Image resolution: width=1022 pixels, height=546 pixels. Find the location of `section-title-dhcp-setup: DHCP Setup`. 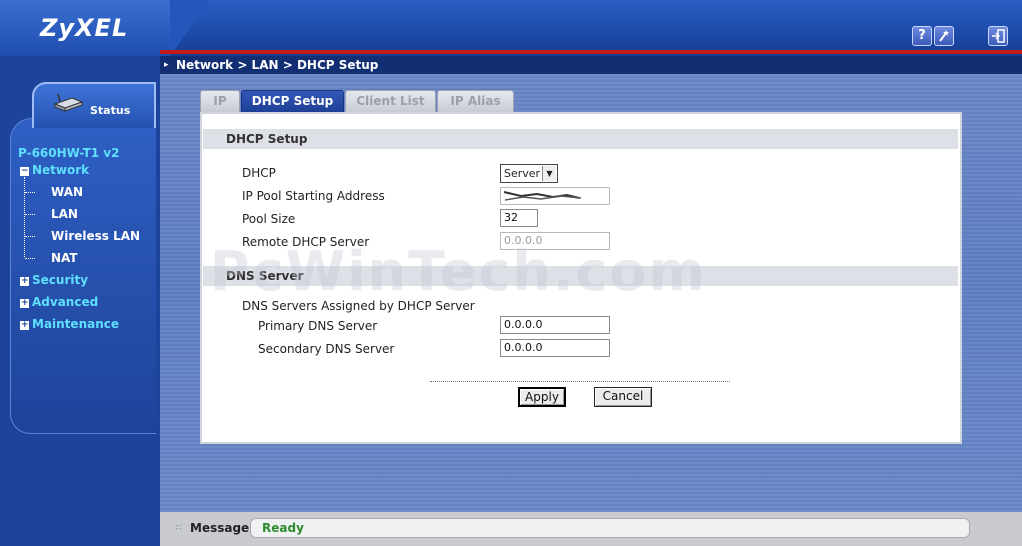

section-title-dhcp-setup: DHCP Setup is located at coordinates (267, 139).